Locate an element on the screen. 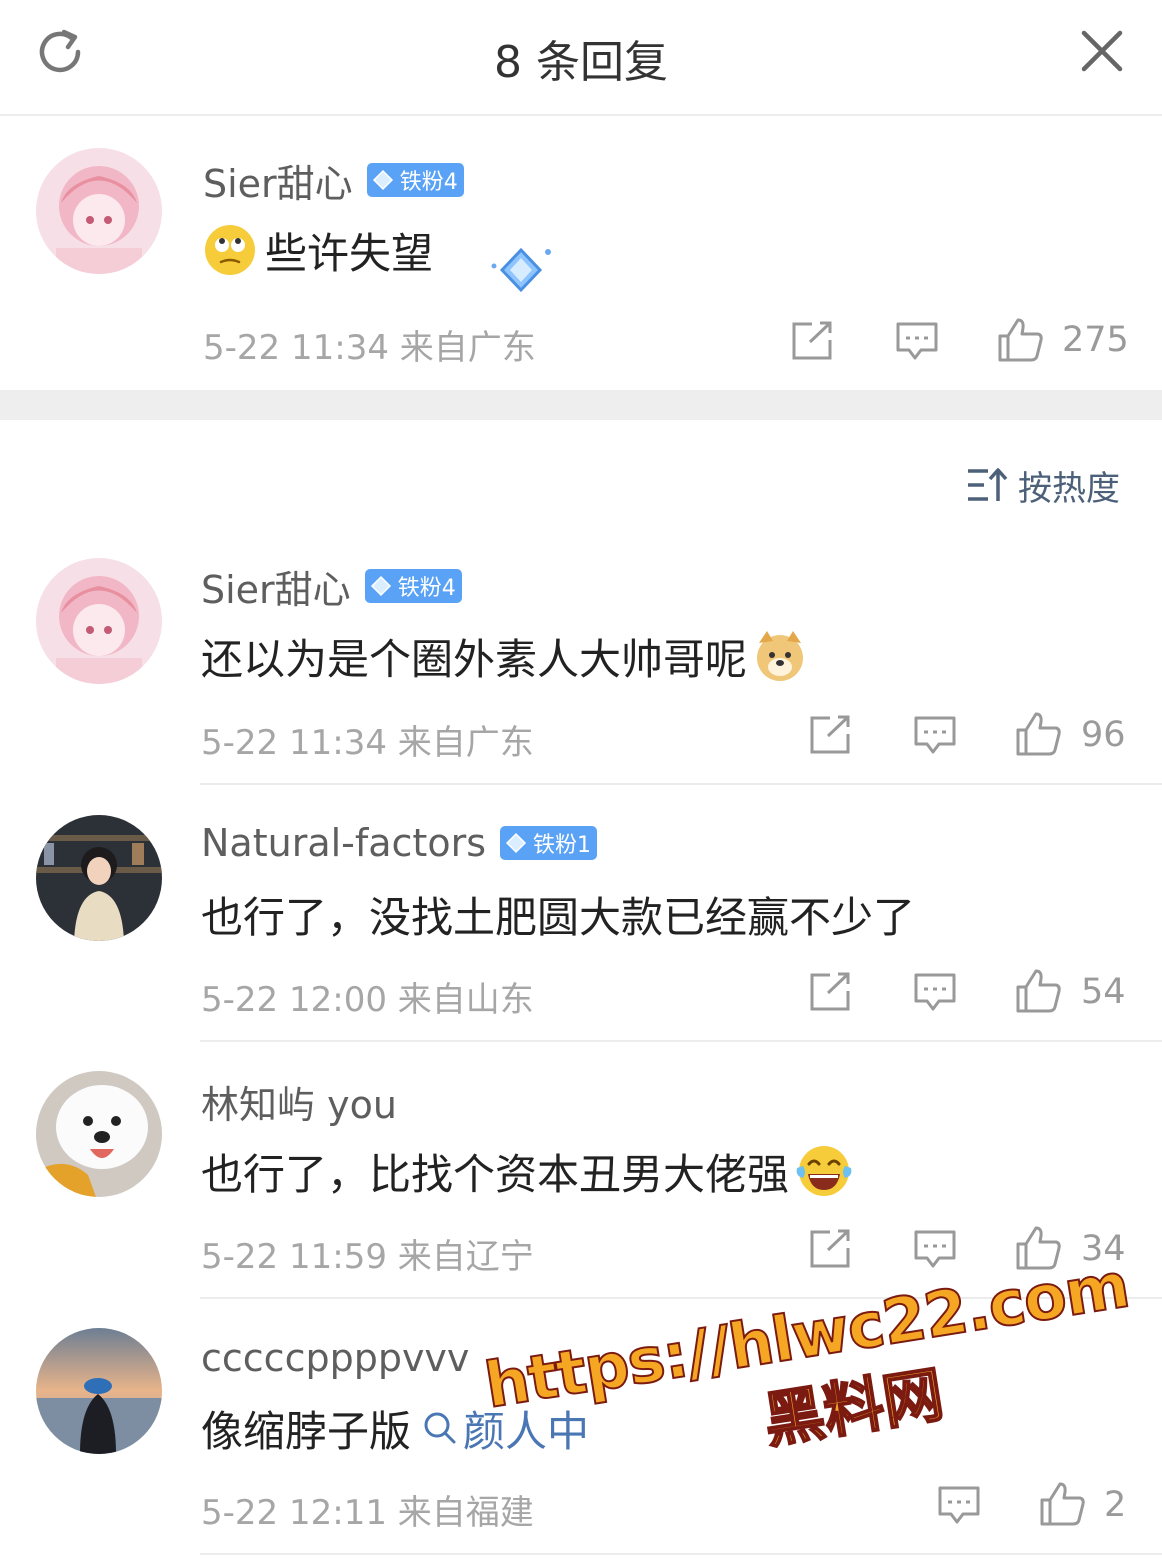 The width and height of the screenshot is (1162, 1559). like-count: 34 is located at coordinates (1103, 1249).